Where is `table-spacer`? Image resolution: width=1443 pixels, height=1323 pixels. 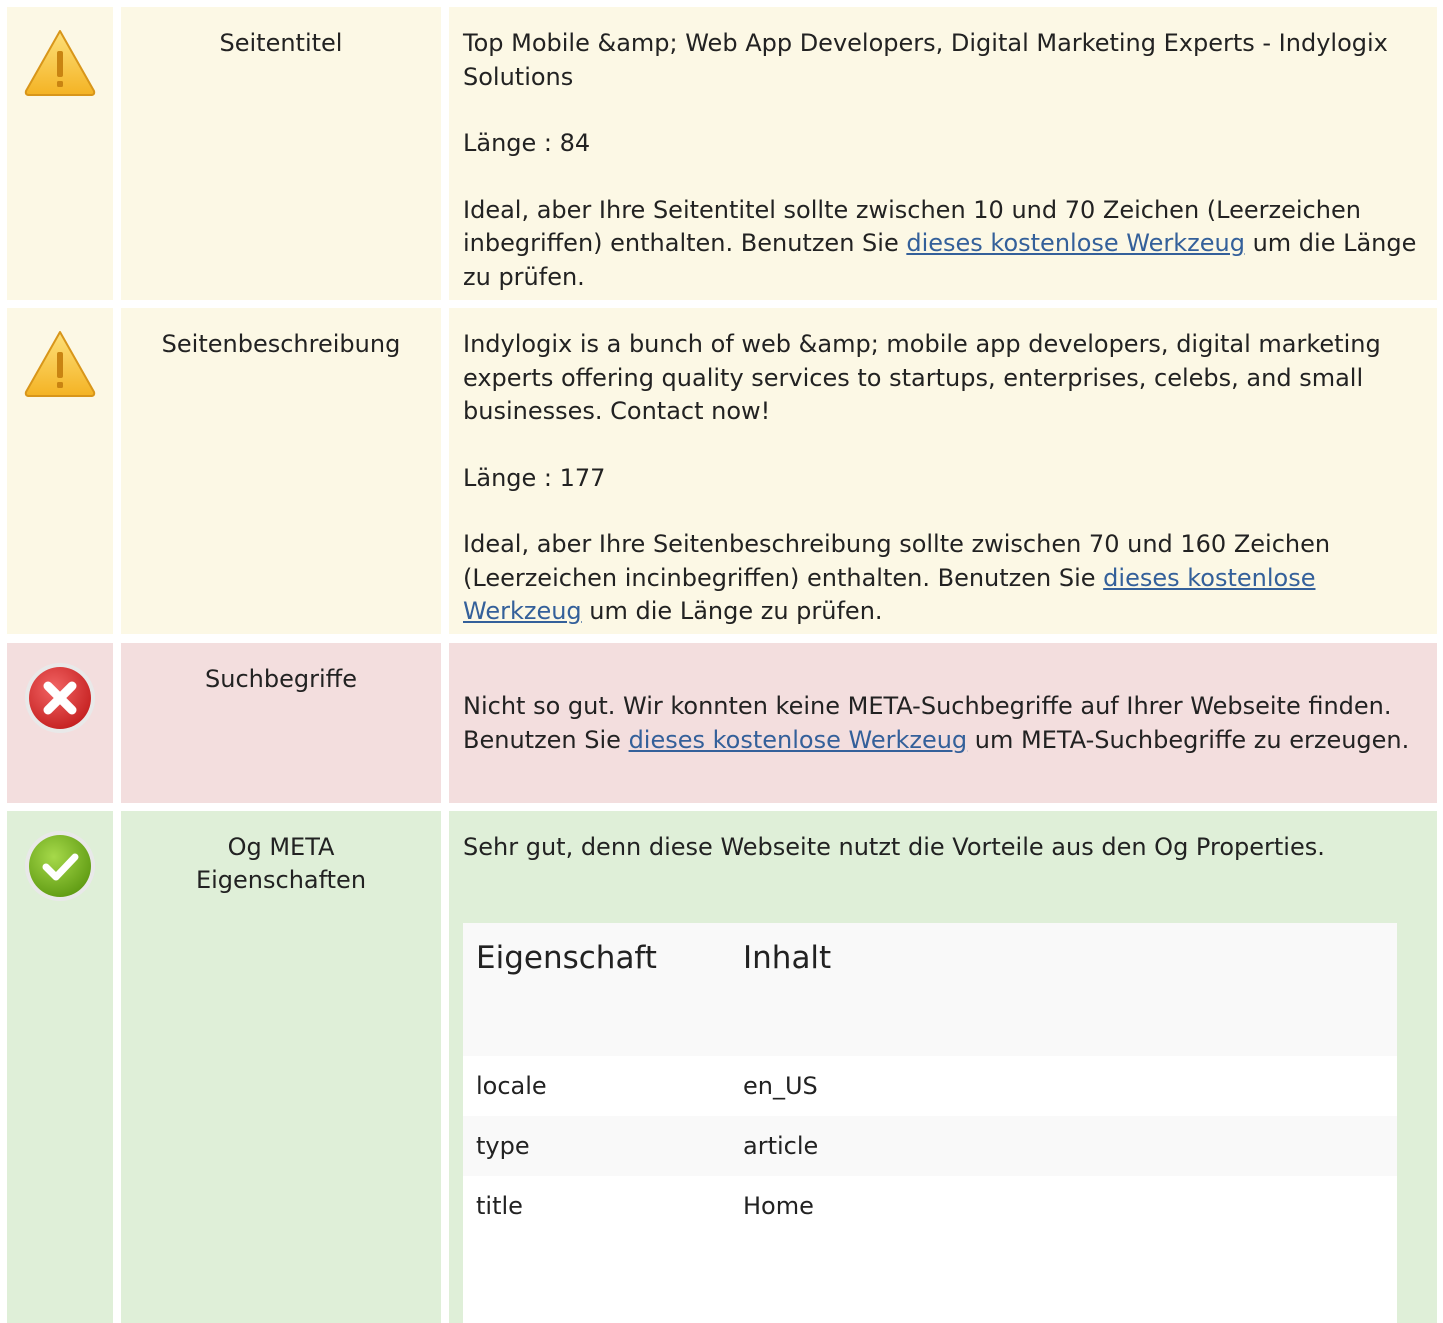 table-spacer is located at coordinates (930, 1279).